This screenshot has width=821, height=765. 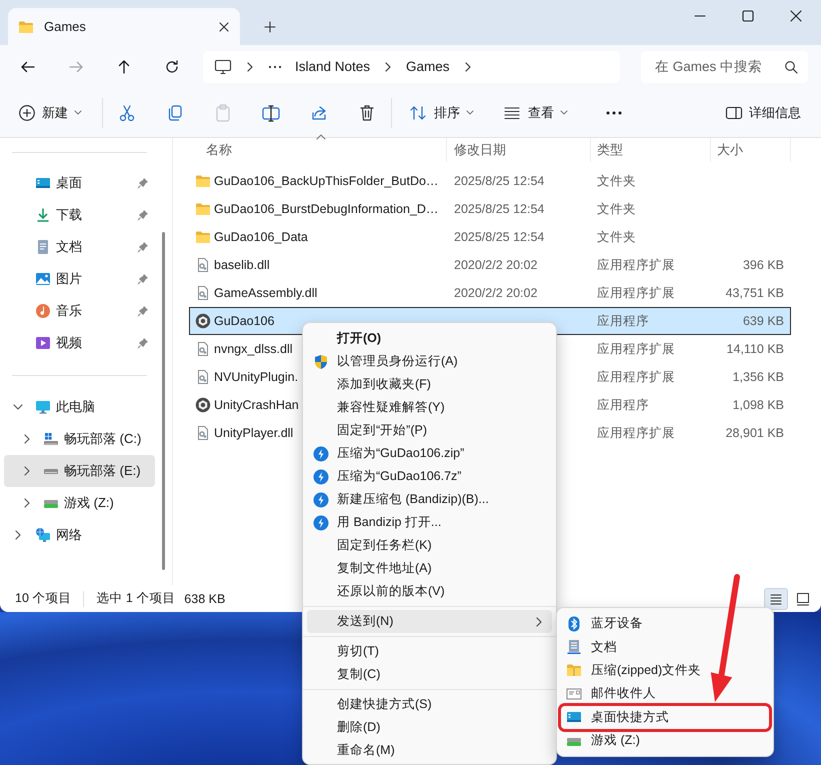 What do you see at coordinates (665, 670) in the screenshot?
I see `menu-item: 压缩(zipped)文件夹` at bounding box center [665, 670].